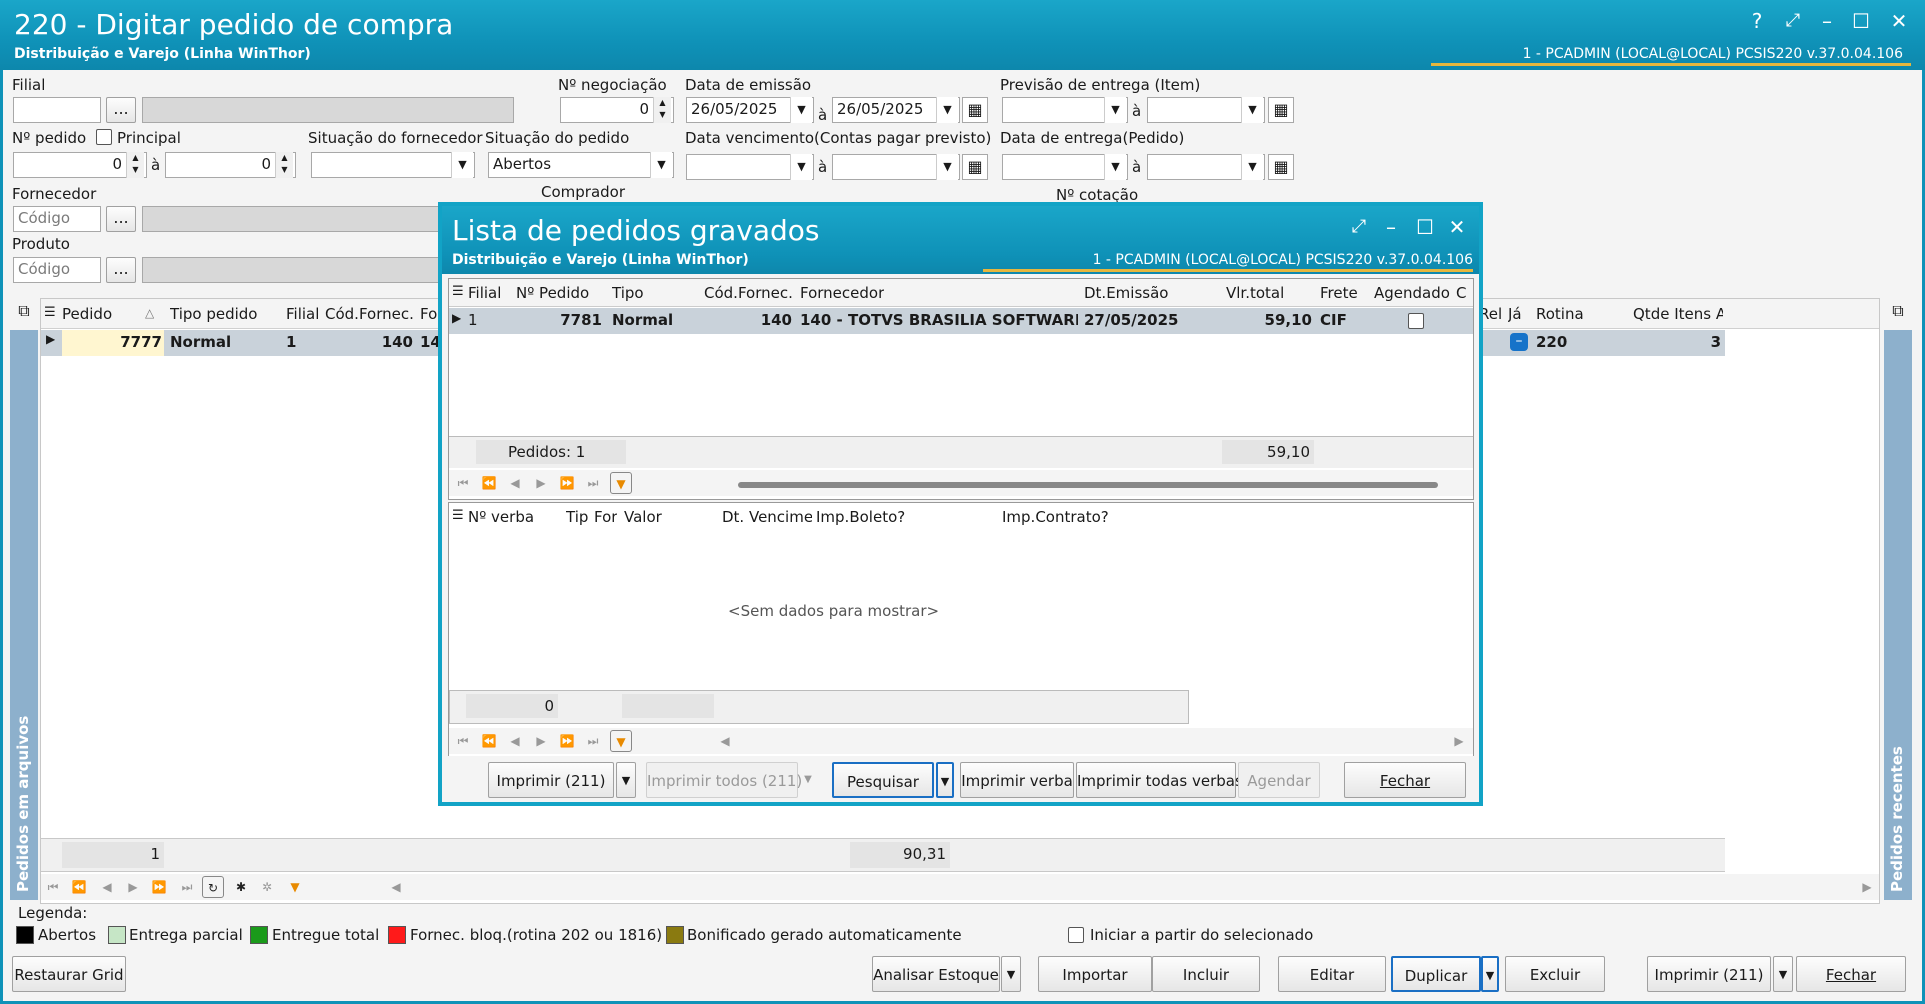 This screenshot has height=1004, width=1925. What do you see at coordinates (1551, 342) in the screenshot?
I see `cell-rotina: 220` at bounding box center [1551, 342].